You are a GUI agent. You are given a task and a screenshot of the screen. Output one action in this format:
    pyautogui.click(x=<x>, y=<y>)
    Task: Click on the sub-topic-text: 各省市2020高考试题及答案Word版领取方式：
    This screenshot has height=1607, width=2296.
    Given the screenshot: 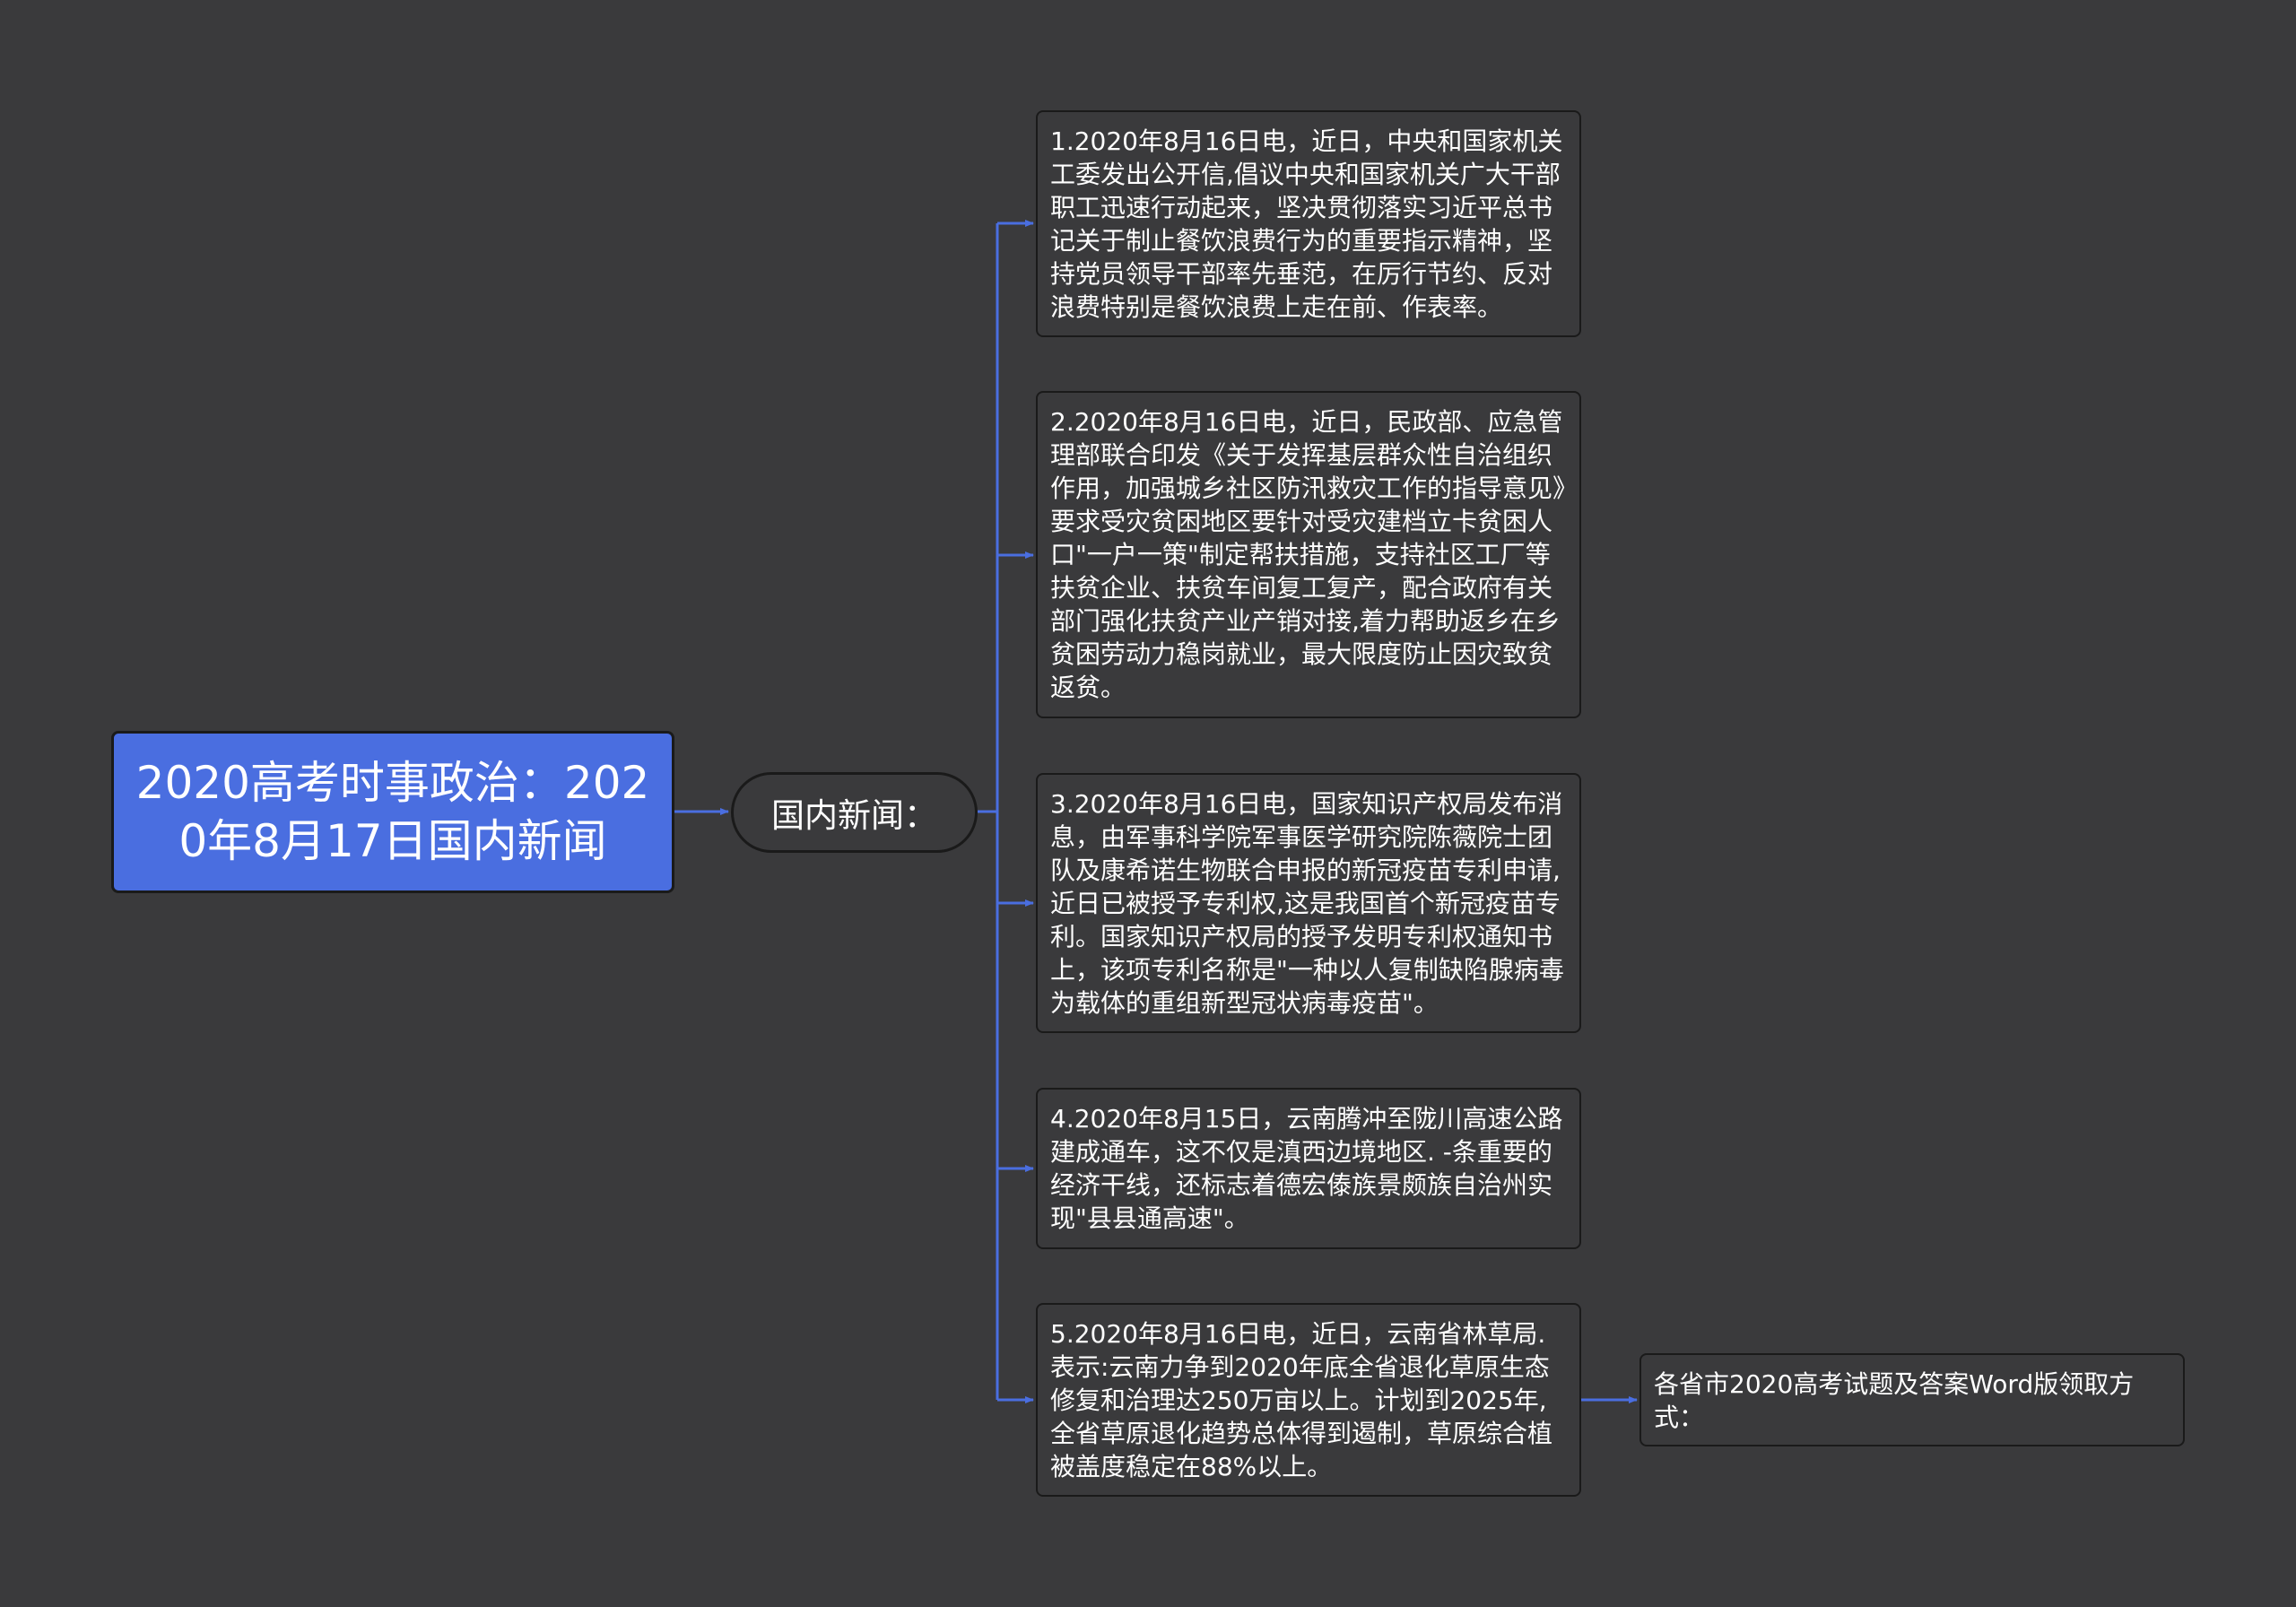 What is the action you would take?
    pyautogui.click(x=1894, y=1401)
    